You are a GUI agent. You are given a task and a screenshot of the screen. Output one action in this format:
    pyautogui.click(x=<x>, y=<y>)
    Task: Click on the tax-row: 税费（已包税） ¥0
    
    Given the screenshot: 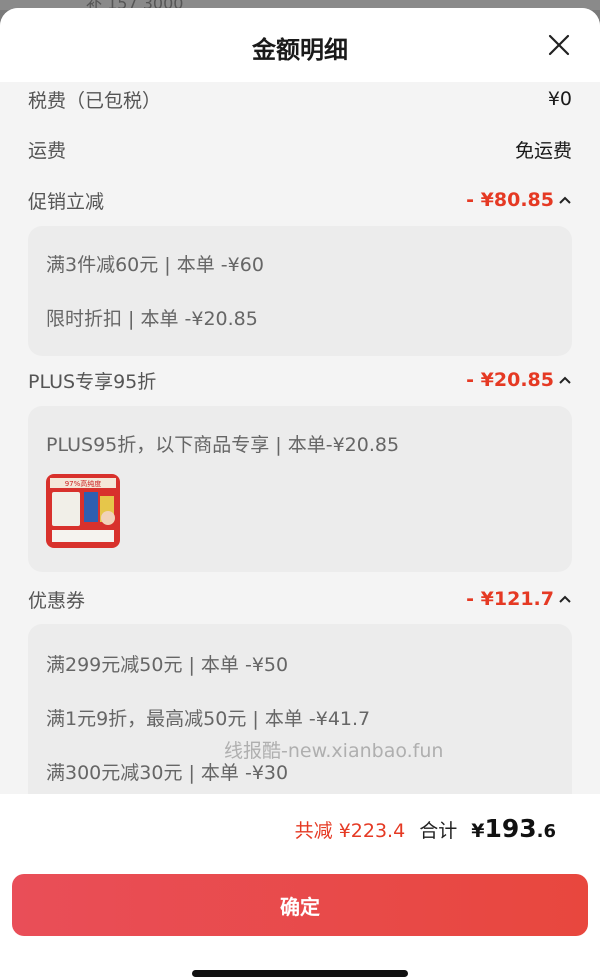 What is the action you would take?
    pyautogui.click(x=300, y=99)
    